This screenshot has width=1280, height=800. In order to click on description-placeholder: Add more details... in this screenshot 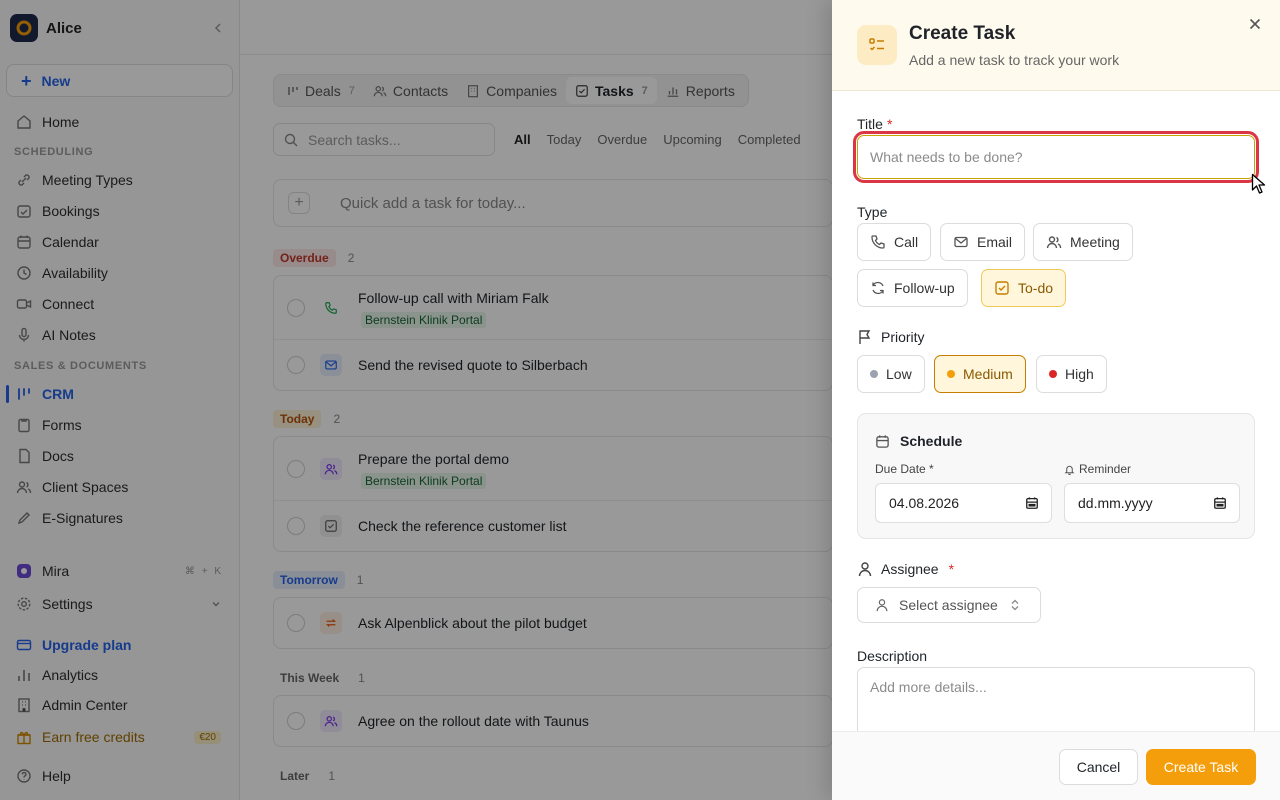, I will do `click(928, 687)`.